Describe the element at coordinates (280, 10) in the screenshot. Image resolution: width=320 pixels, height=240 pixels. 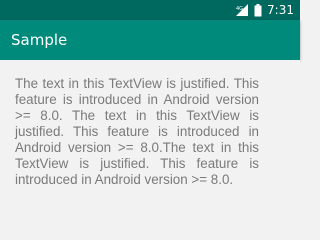
I see `status-time: 7:31` at that location.